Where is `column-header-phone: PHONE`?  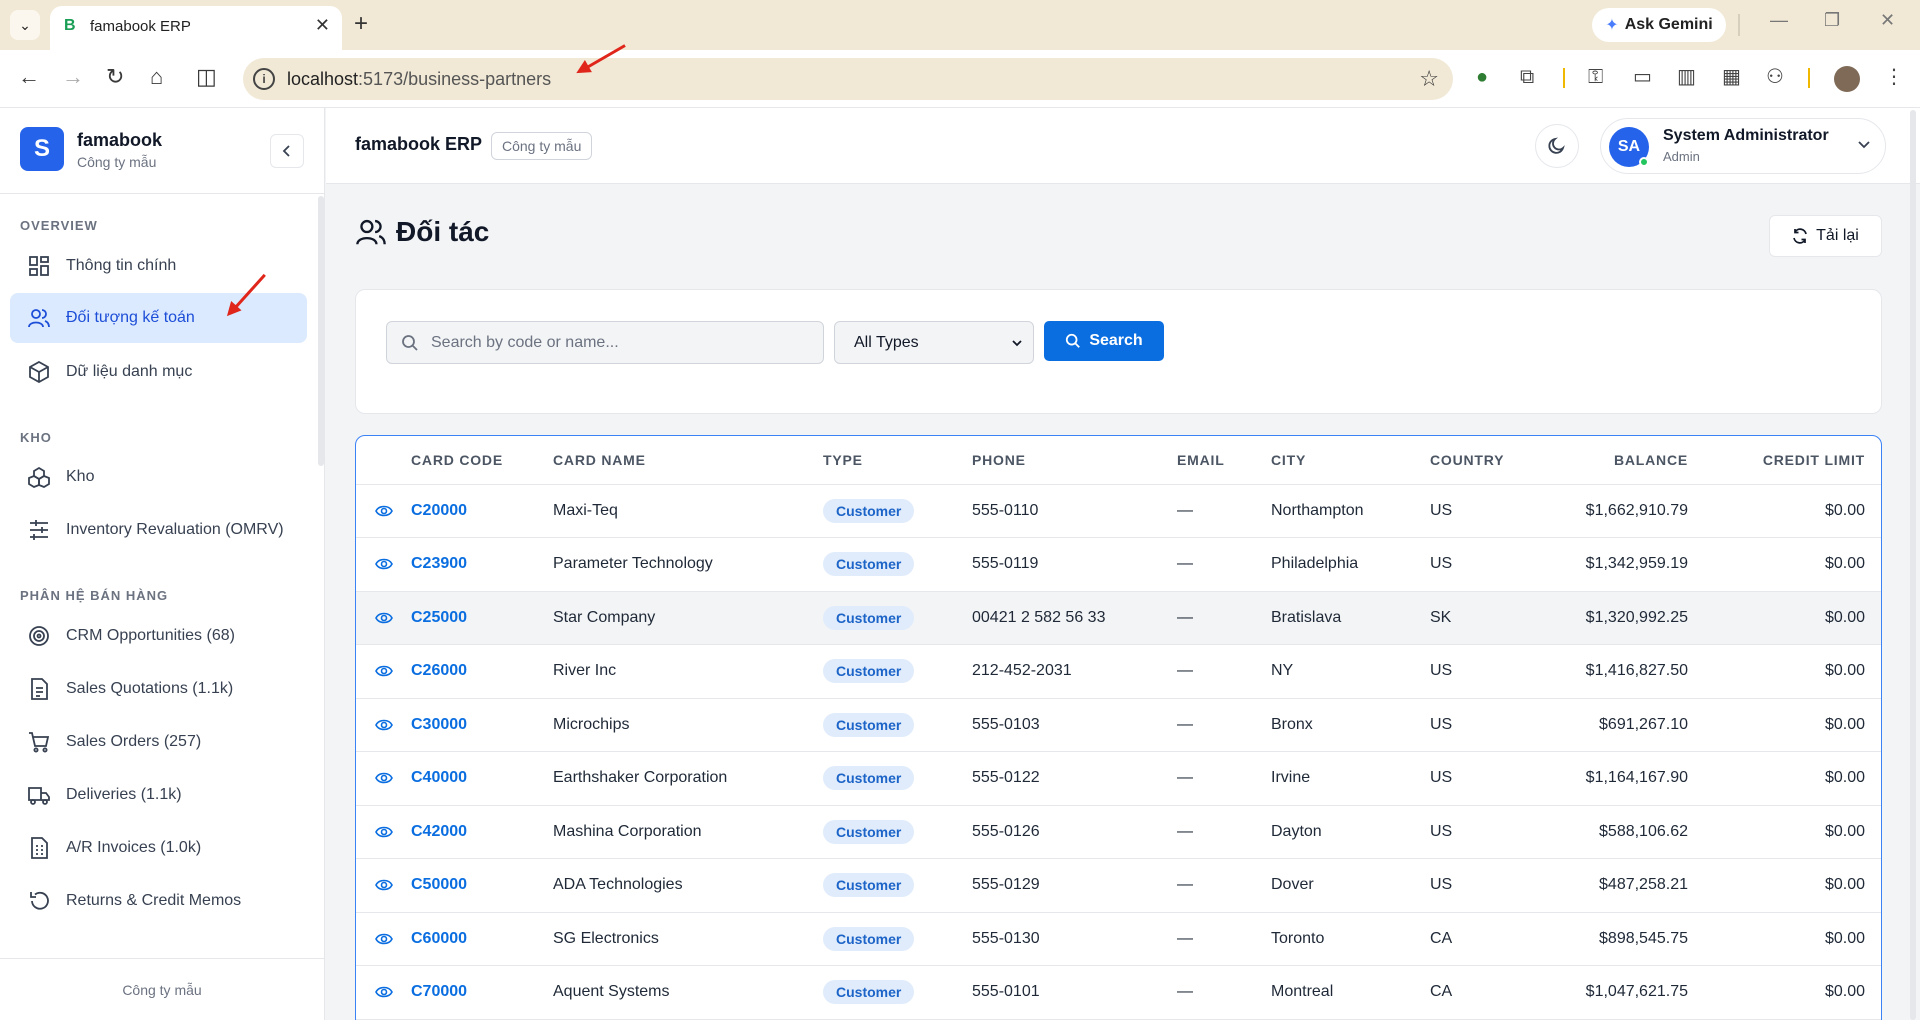
column-header-phone: PHONE is located at coordinates (1074, 460).